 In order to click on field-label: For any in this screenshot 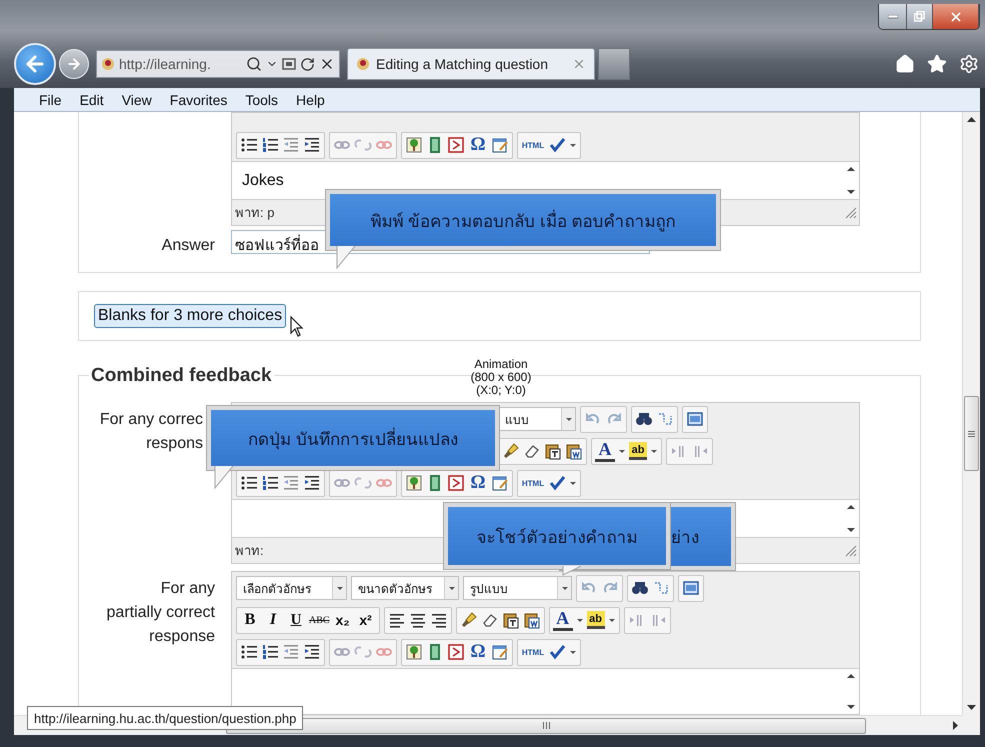, I will do `click(187, 589)`.